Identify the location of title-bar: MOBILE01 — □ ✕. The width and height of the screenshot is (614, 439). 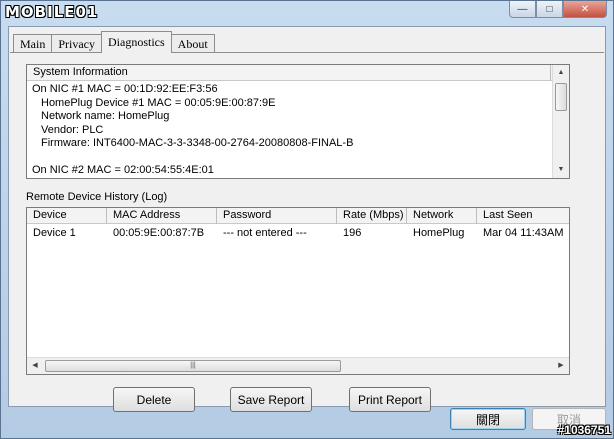
(307, 13).